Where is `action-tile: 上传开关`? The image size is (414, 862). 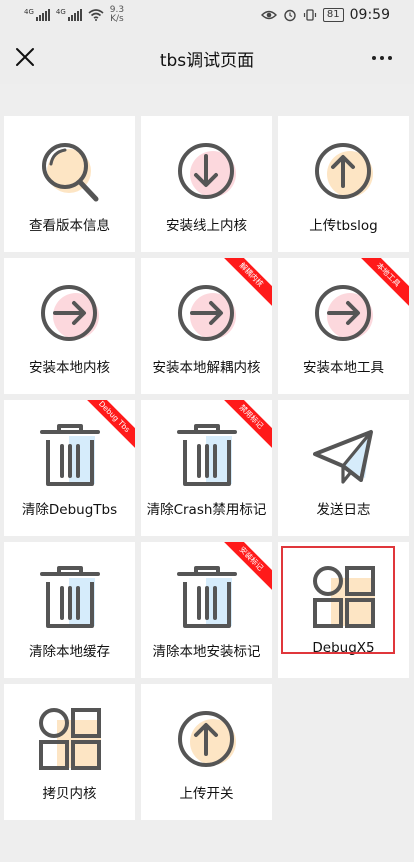
action-tile: 上传开关 is located at coordinates (206, 752).